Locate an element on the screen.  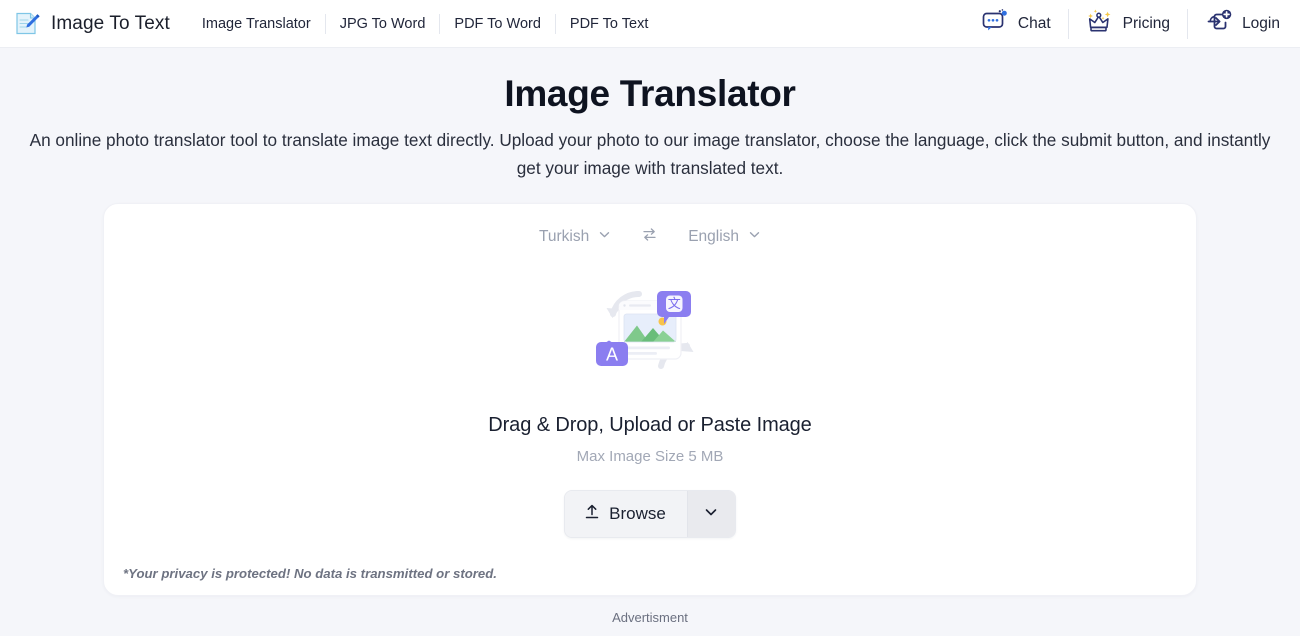
browse-label: Browse is located at coordinates (637, 513).